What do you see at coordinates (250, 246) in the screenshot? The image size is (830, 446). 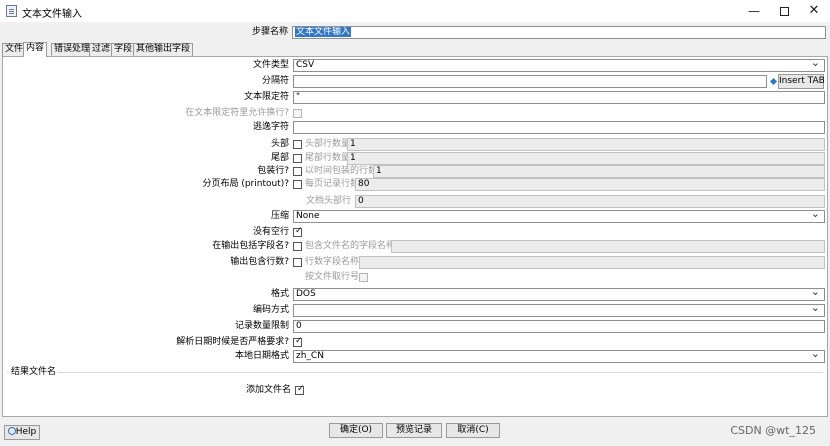 I see `include-filename-label: 在输出包括字段名?` at bounding box center [250, 246].